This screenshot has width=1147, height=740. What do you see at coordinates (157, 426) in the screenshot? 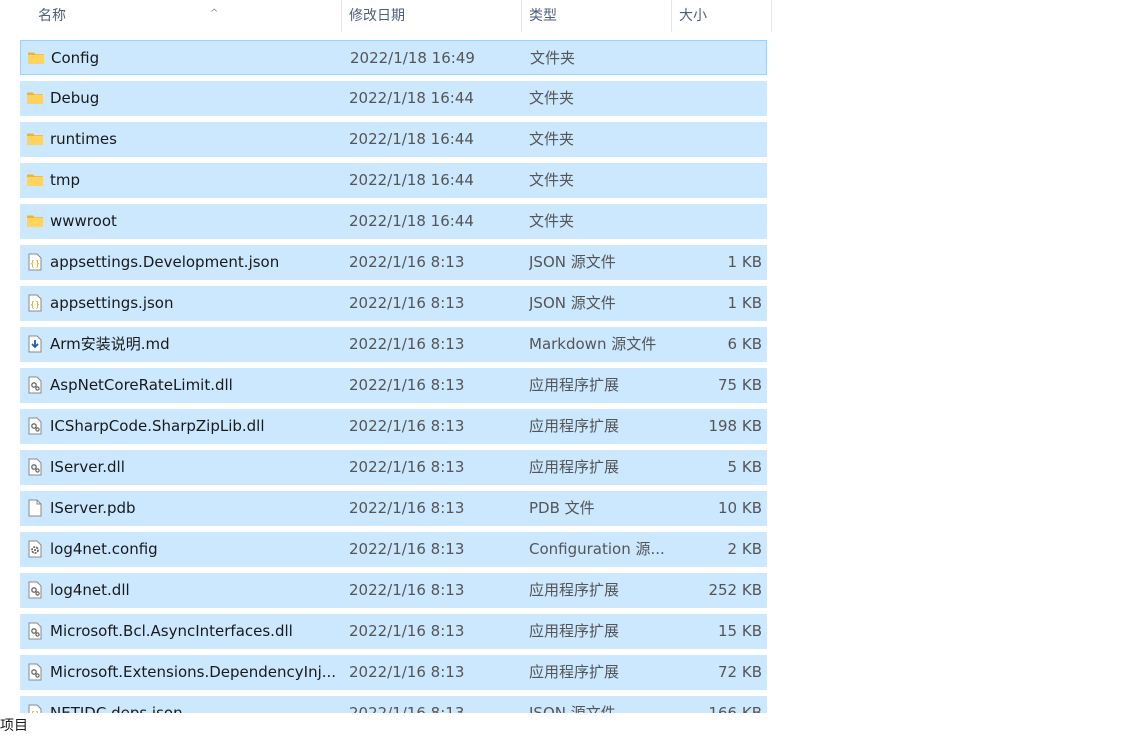
I see `file-name: ICSharpCode.SharpZipLib.dll` at bounding box center [157, 426].